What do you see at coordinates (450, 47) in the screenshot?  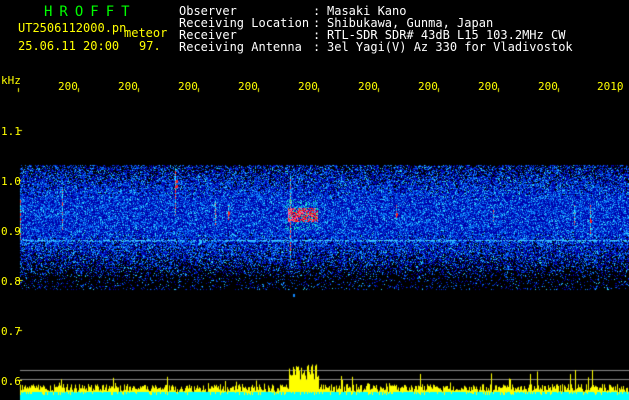 I see `value-antenna: 3el Yagi(V) Az 330 for Vladivostok` at bounding box center [450, 47].